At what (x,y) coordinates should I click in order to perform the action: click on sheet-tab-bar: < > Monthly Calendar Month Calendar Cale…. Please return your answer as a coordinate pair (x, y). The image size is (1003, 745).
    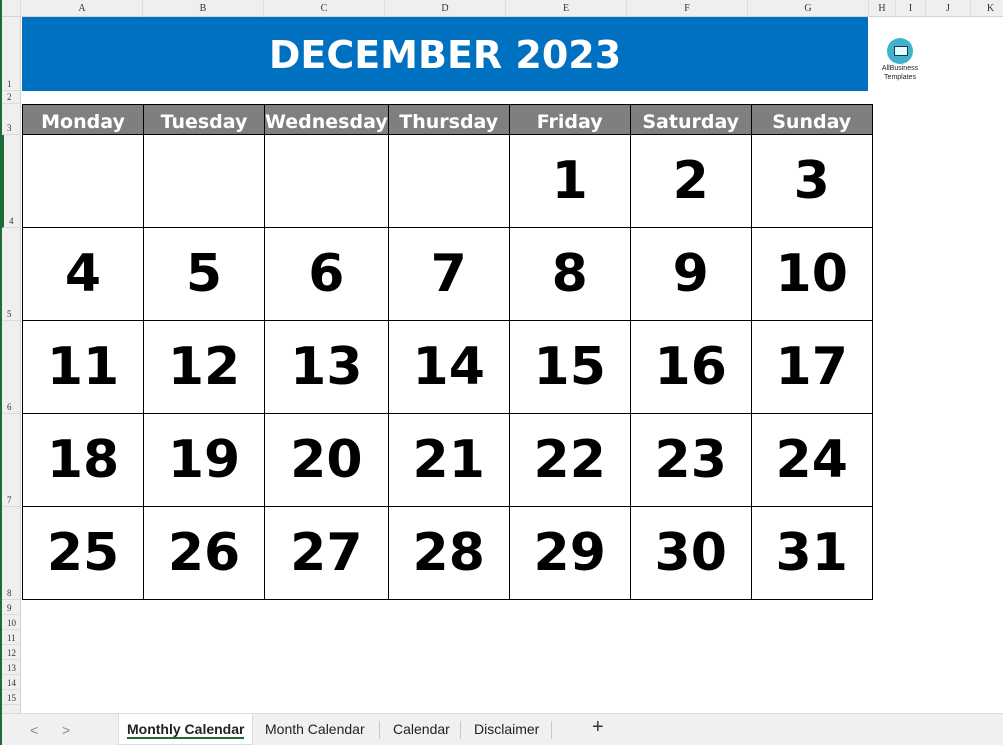
    Looking at the image, I should click on (502, 729).